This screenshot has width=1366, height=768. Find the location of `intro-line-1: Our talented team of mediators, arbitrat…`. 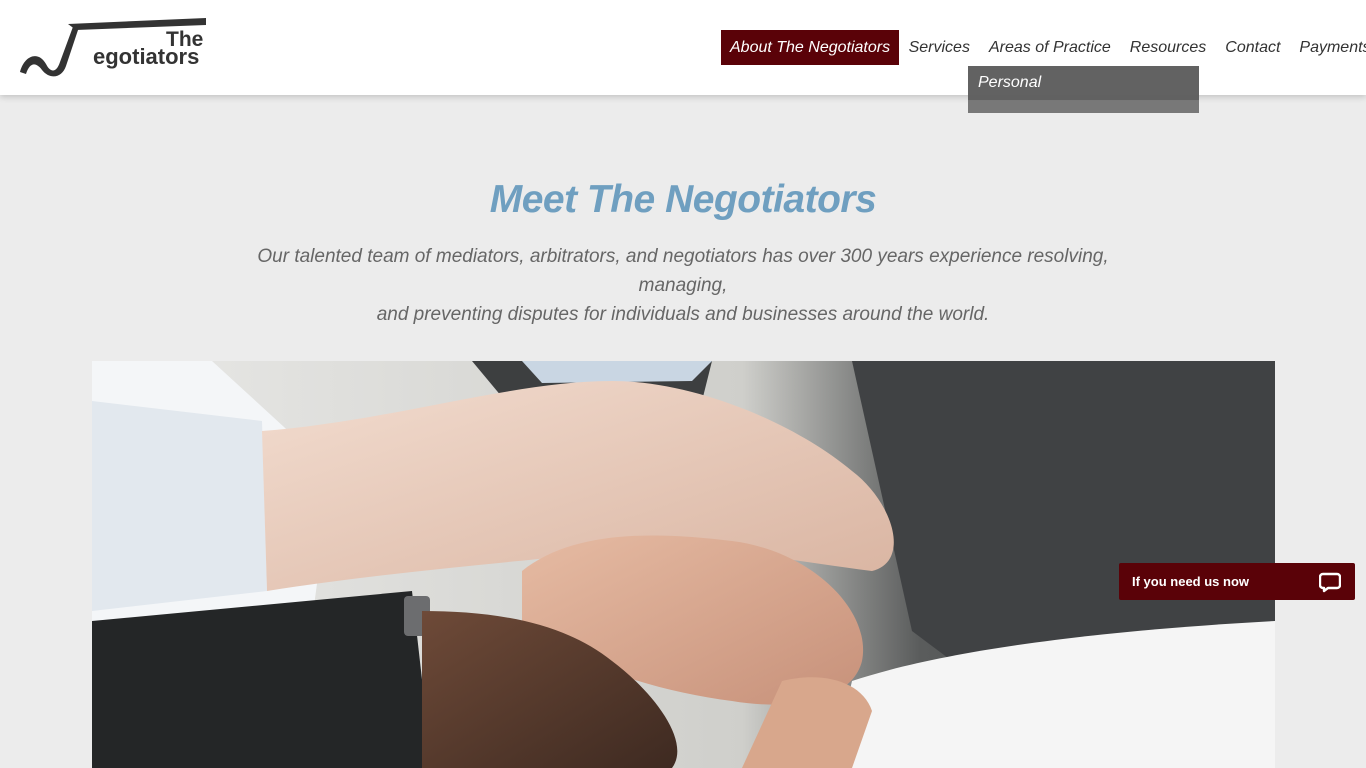

intro-line-1: Our talented team of mediators, arbitrat… is located at coordinates (683, 271).